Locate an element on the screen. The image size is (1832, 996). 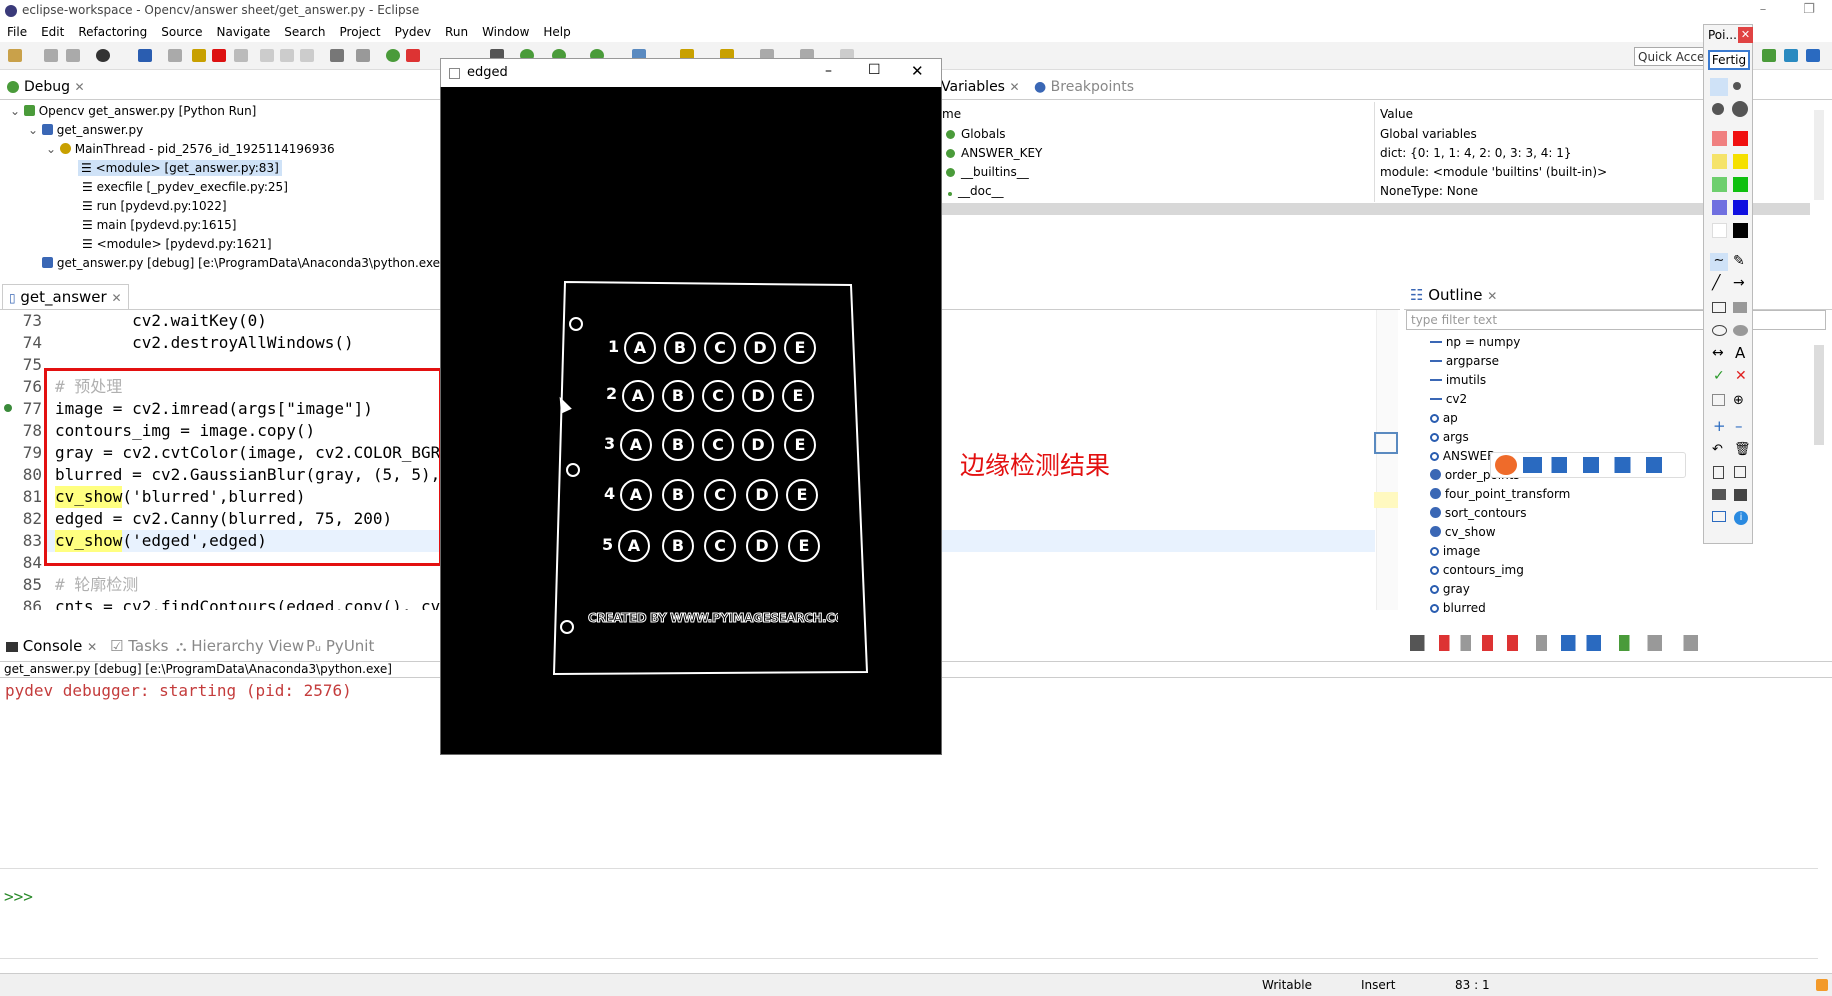
outline-item: sort_contours is located at coordinates (1478, 513).